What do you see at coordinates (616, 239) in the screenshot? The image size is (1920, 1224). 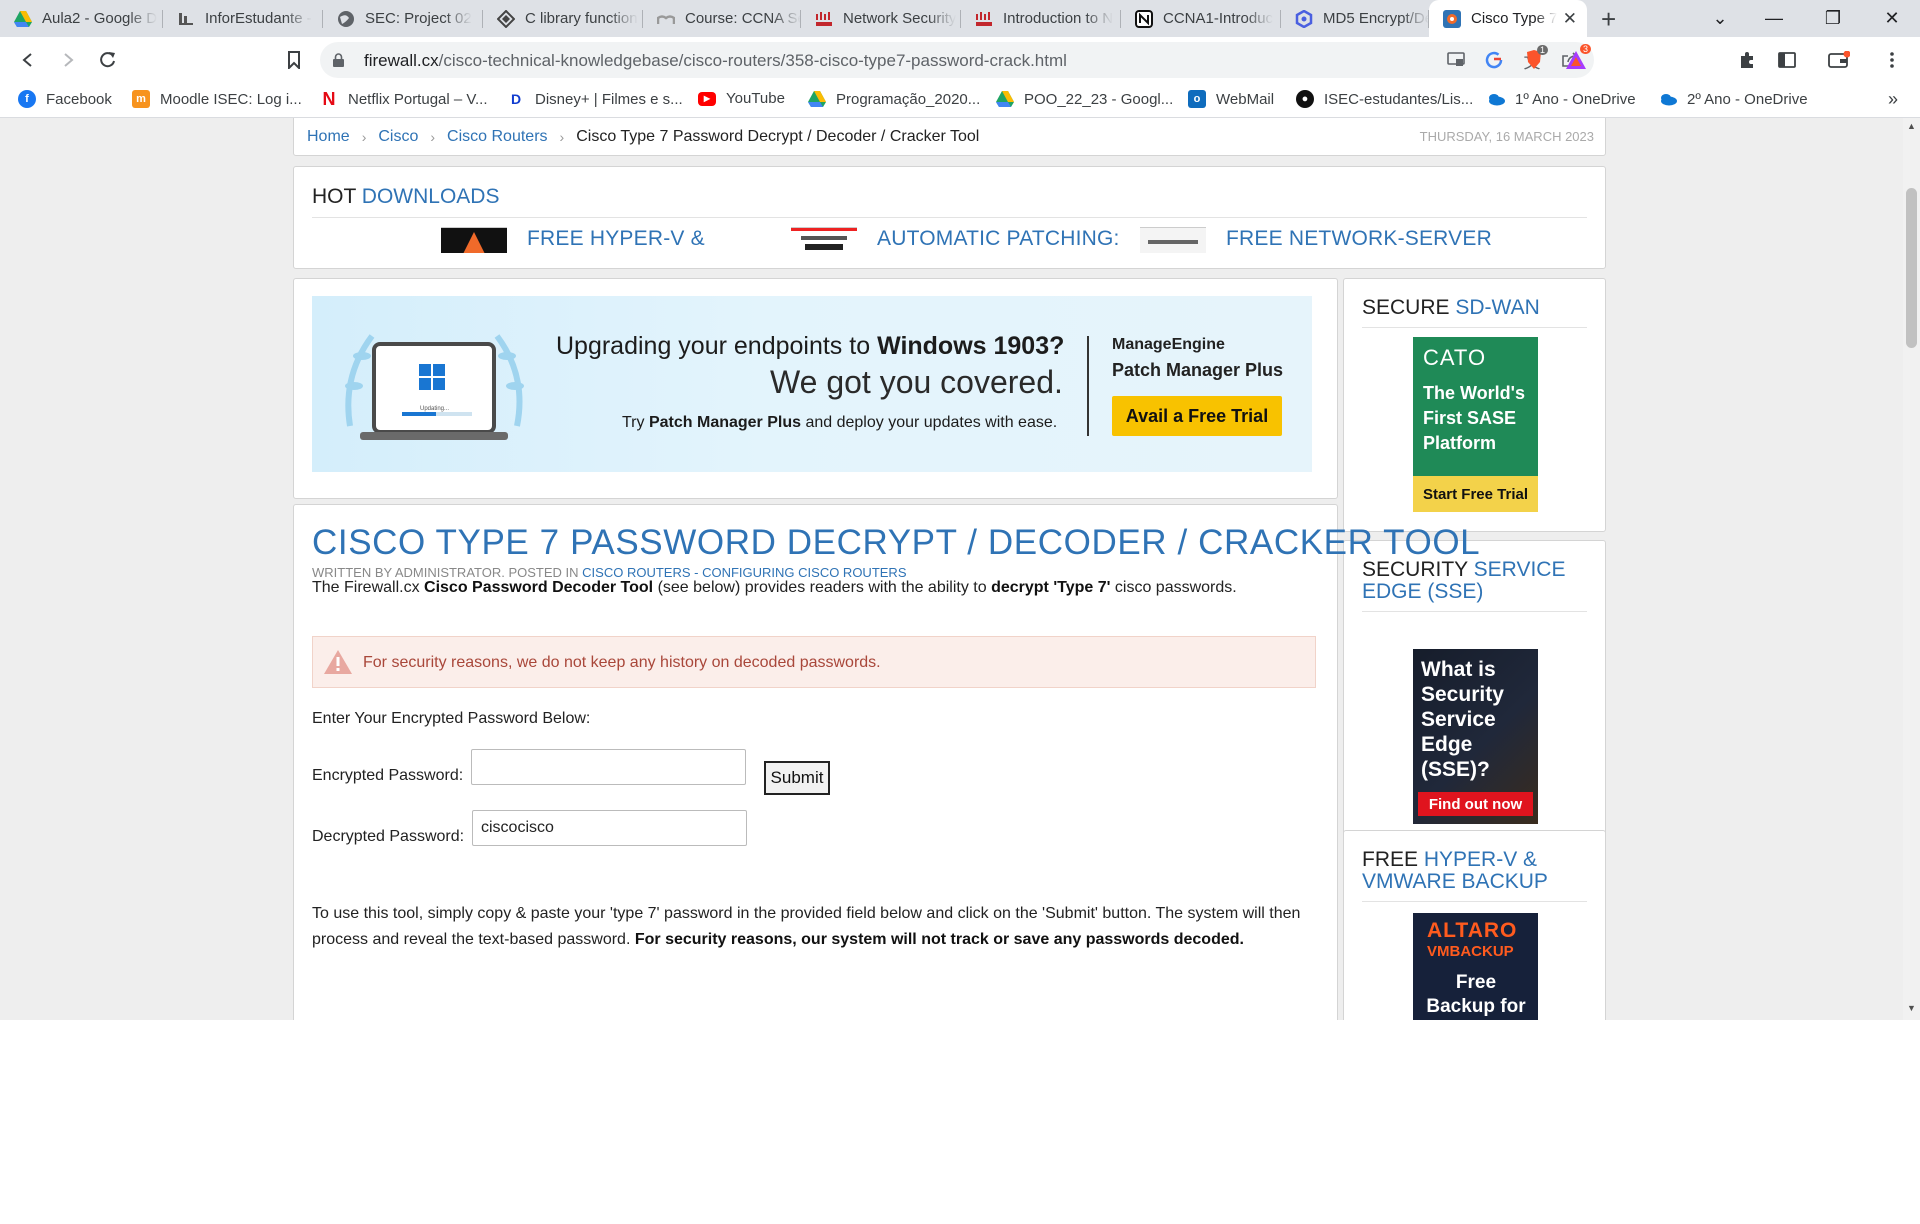 I see `hot-download-label: FREE HYPER-V &` at bounding box center [616, 239].